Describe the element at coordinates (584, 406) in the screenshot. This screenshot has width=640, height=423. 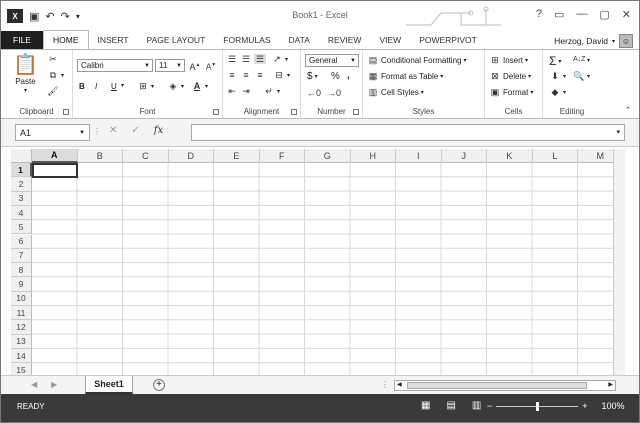
I see `zoom-in-button: +` at that location.